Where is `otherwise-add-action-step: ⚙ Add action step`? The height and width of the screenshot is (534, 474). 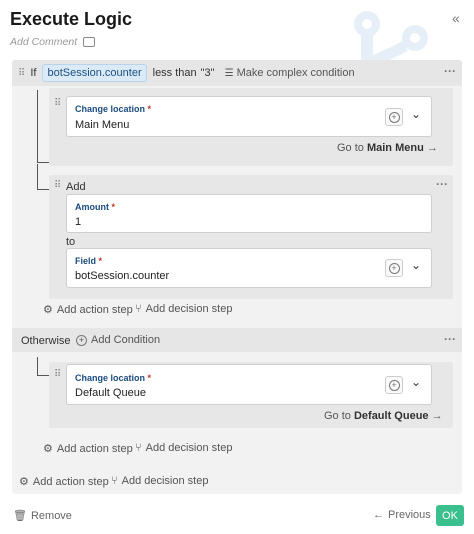 otherwise-add-action-step: ⚙ Add action step is located at coordinates (88, 449).